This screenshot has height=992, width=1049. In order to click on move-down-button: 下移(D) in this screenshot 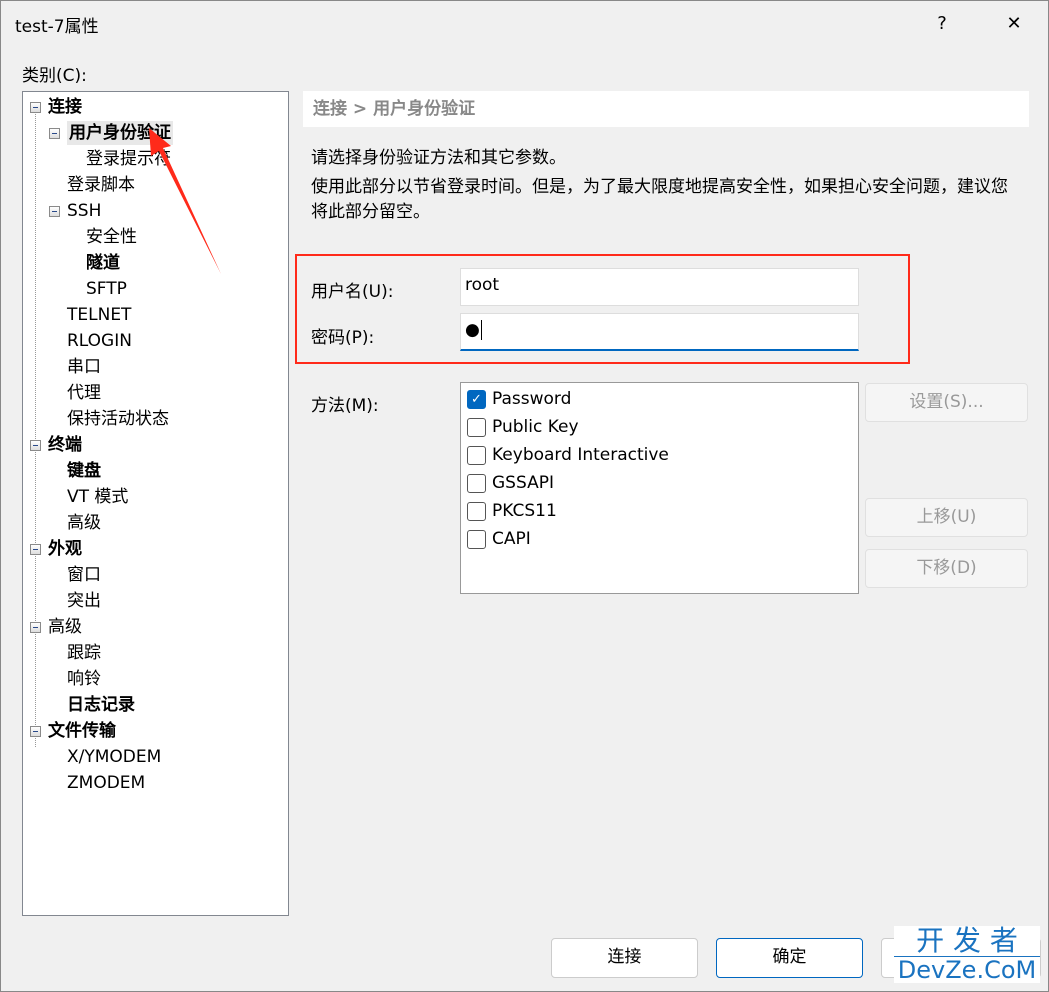, I will do `click(946, 568)`.